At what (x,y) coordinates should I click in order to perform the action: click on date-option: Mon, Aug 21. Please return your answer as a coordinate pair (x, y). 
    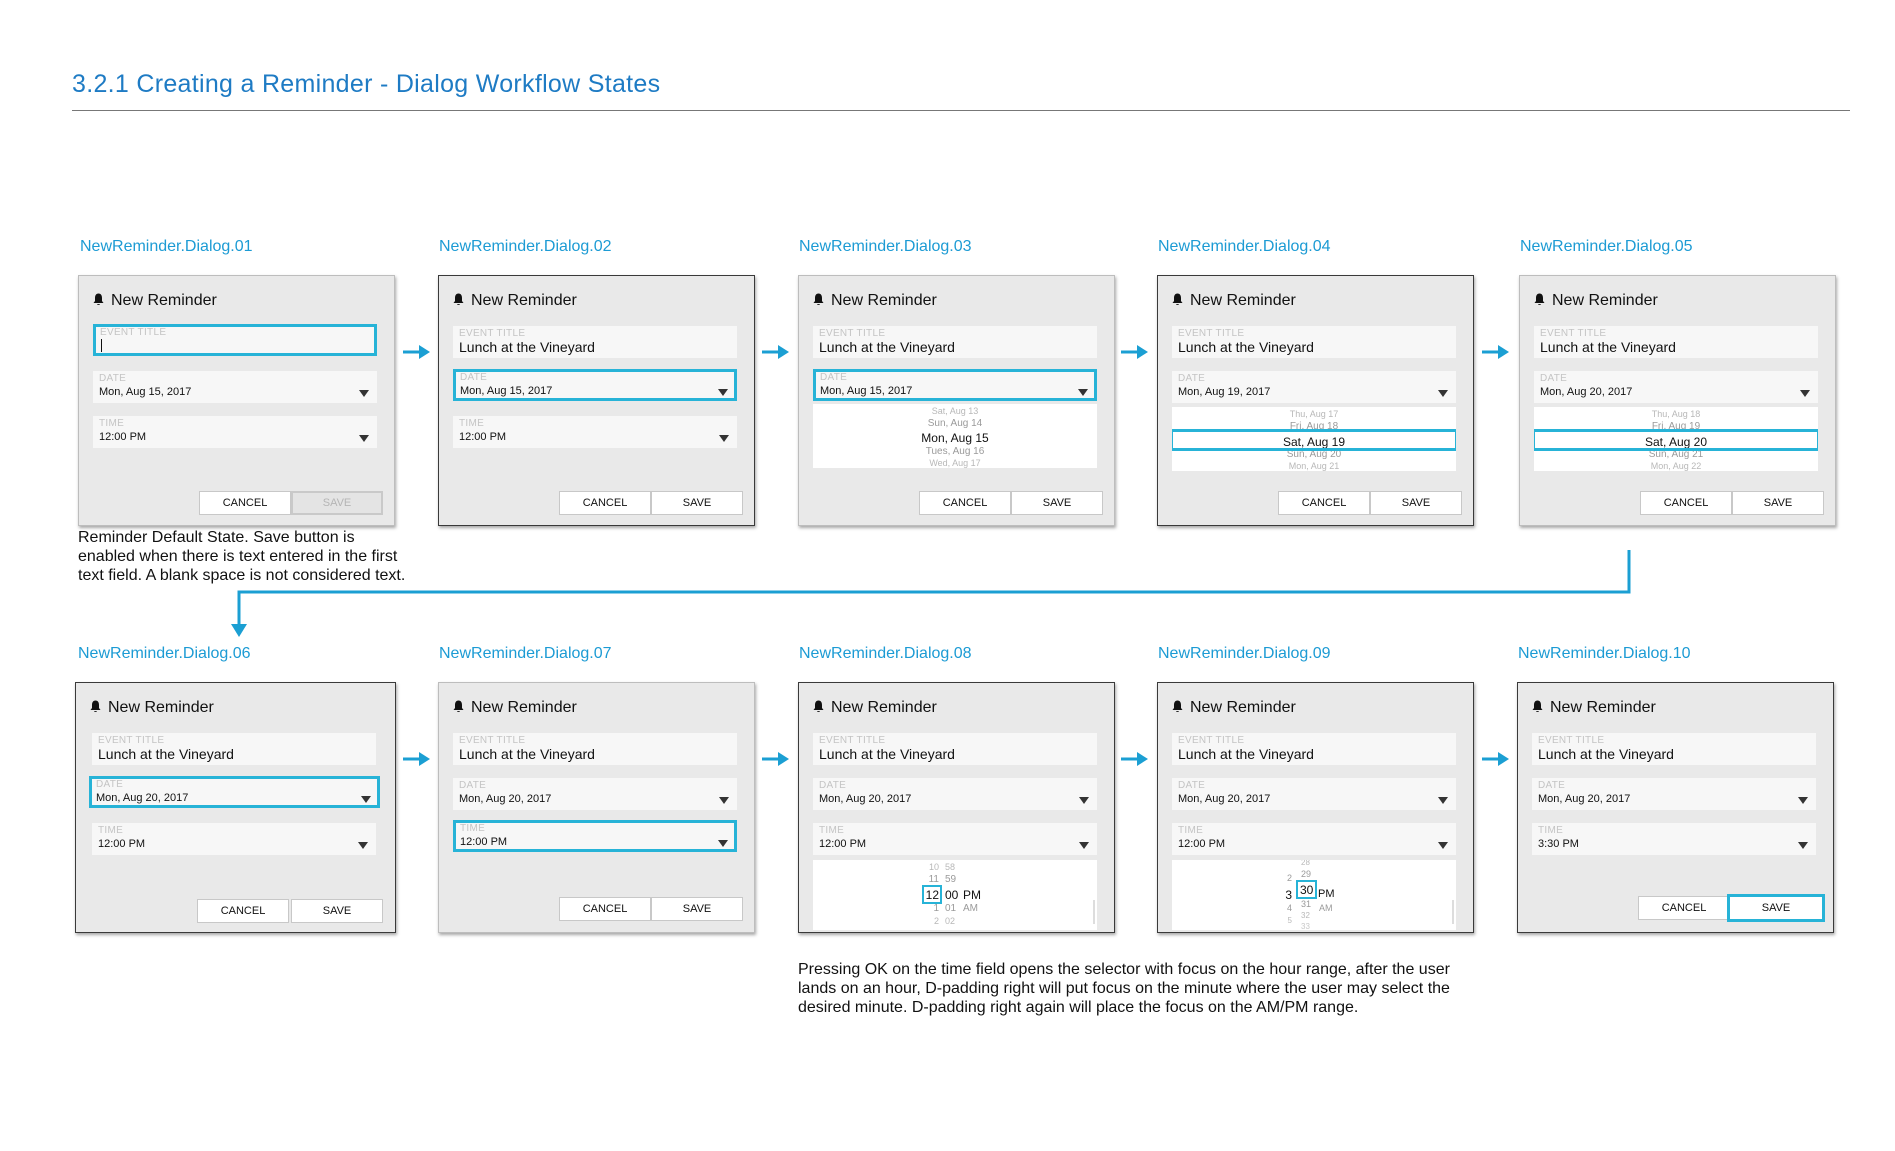
    Looking at the image, I should click on (1314, 466).